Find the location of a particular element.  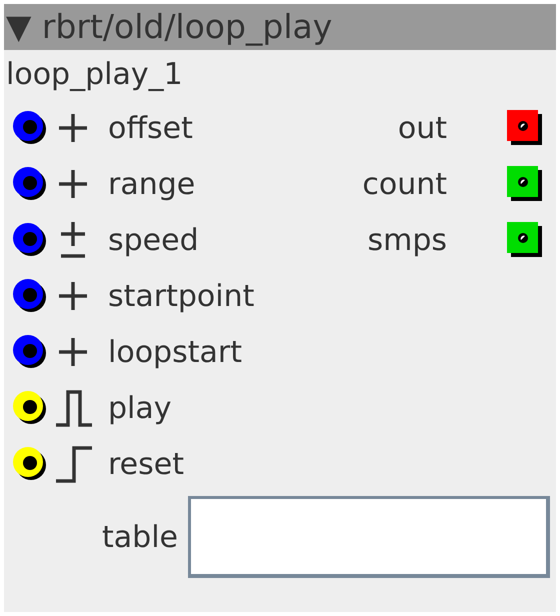

inlet-label: offset is located at coordinates (150, 129).